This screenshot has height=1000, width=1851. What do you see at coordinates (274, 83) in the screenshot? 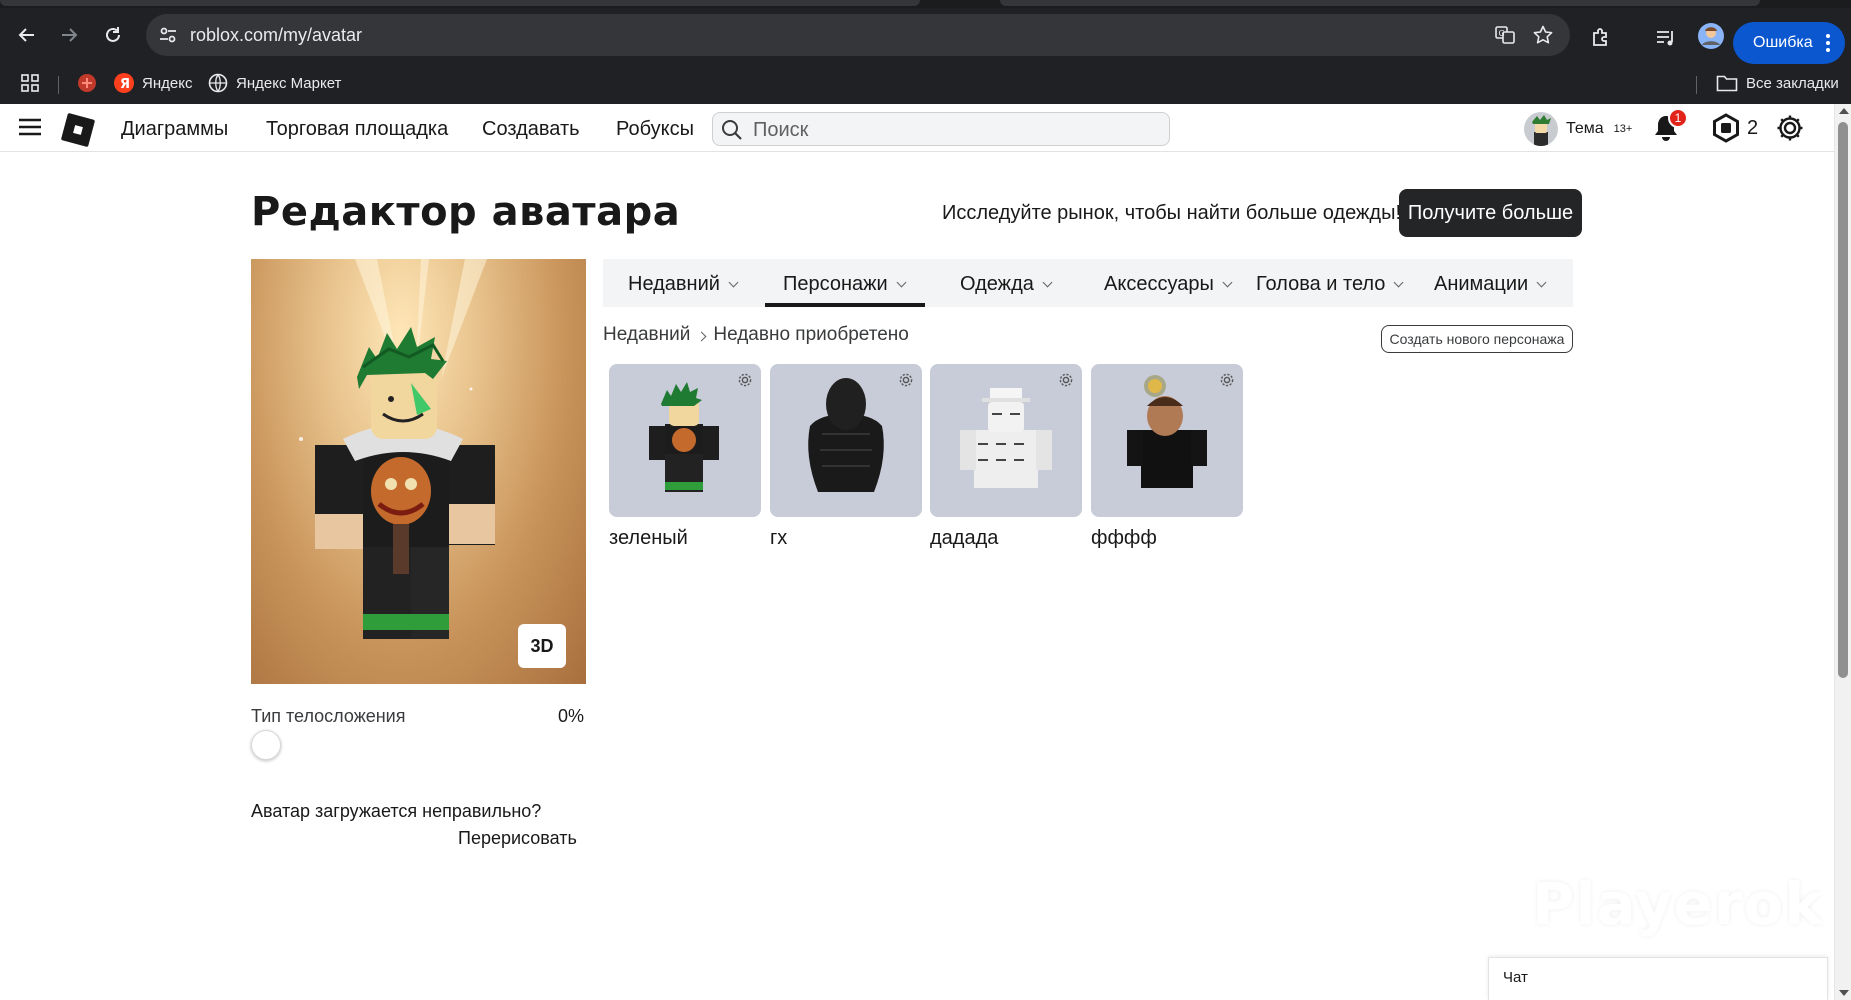
I see `bookmark-yandex-market: Яндекс Маркет` at bounding box center [274, 83].